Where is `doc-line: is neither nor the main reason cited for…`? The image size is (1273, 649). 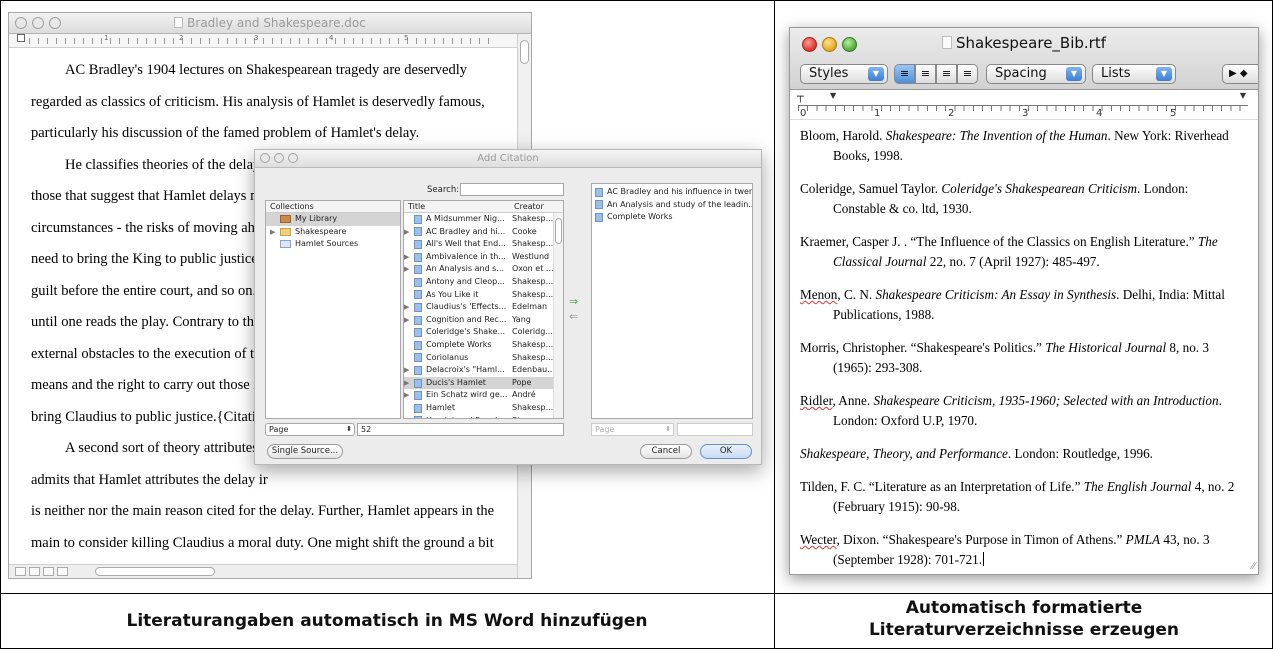 doc-line: is neither nor the main reason cited for… is located at coordinates (263, 511).